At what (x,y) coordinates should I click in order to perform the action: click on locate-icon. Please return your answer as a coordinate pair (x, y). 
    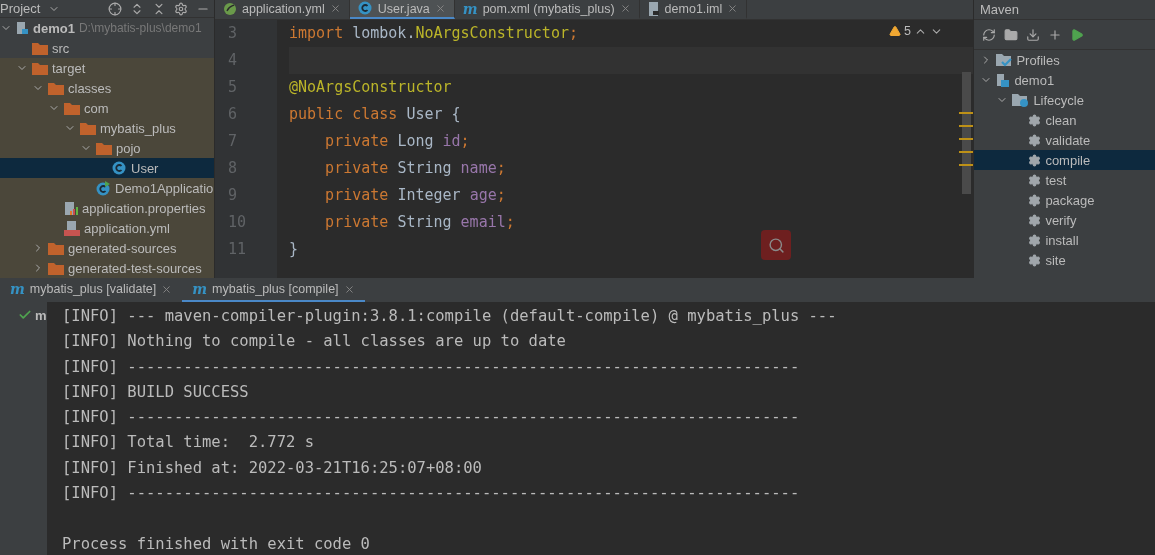
    Looking at the image, I should click on (115, 8).